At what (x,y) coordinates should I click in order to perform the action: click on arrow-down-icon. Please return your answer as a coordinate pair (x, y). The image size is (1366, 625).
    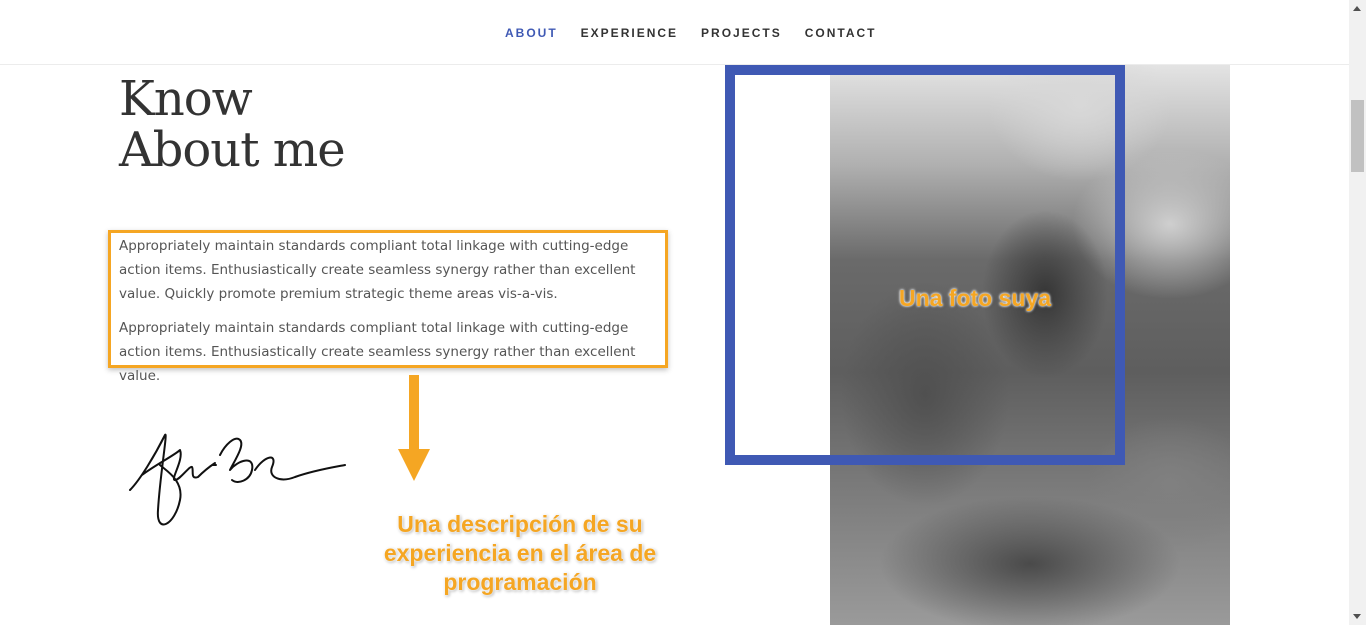
    Looking at the image, I should click on (414, 428).